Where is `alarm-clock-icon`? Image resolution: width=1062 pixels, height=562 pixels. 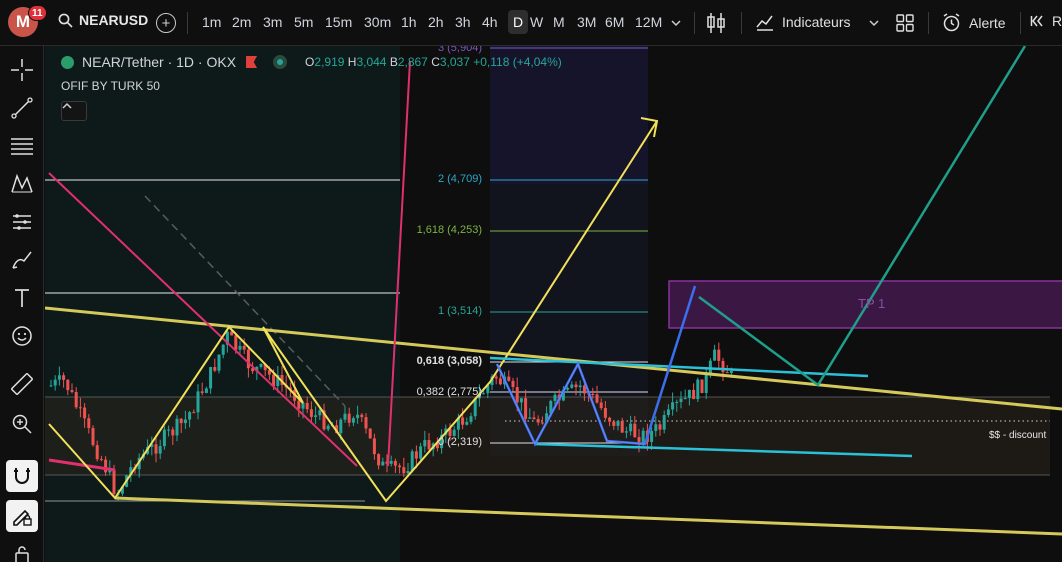 alarm-clock-icon is located at coordinates (951, 22).